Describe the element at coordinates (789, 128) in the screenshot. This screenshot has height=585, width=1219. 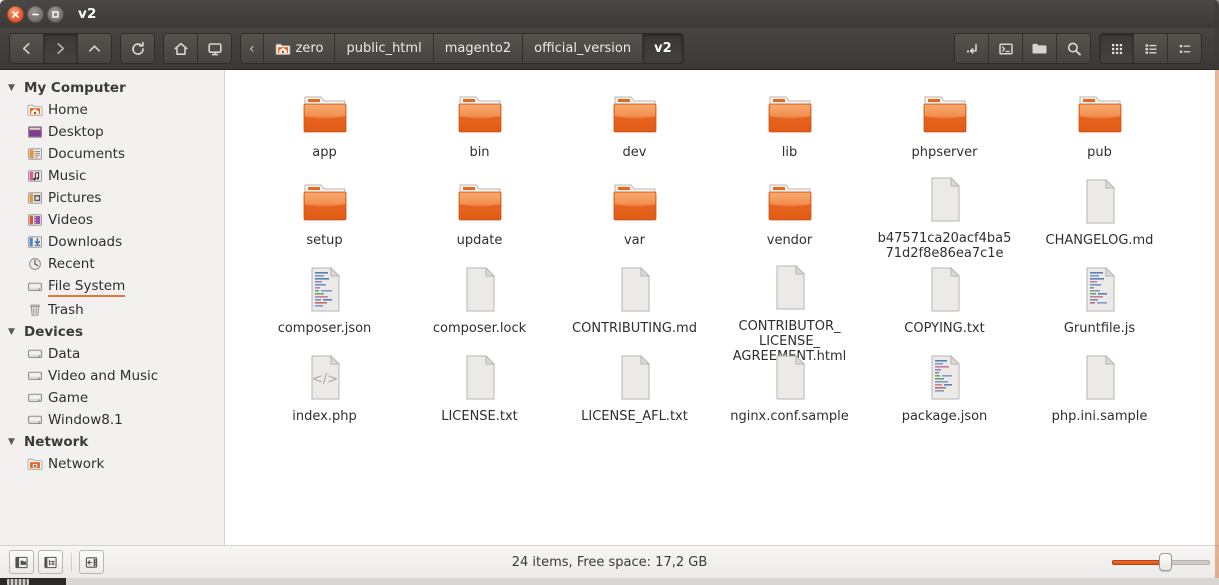
I see `file-item-lib: lib` at that location.